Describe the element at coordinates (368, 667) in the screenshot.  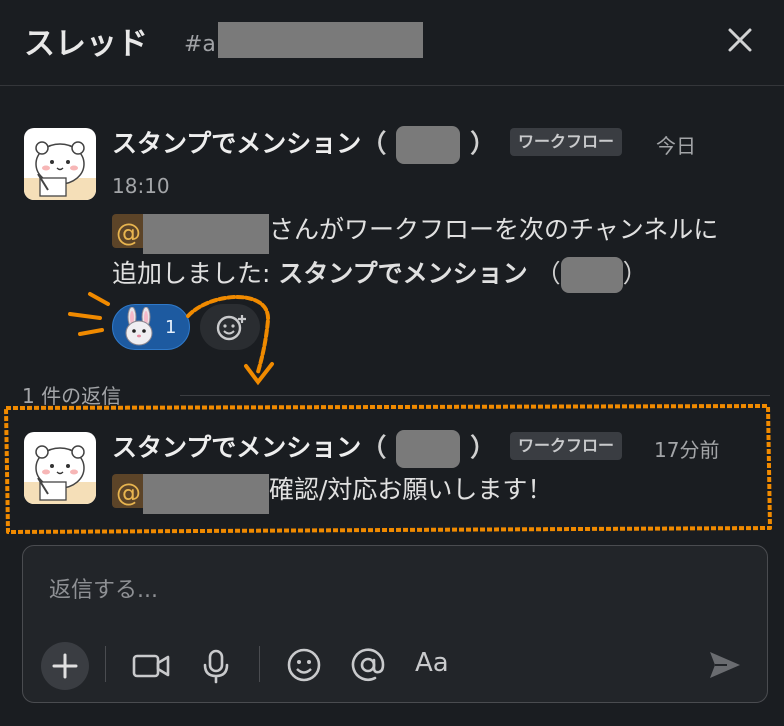
I see `at-icon` at that location.